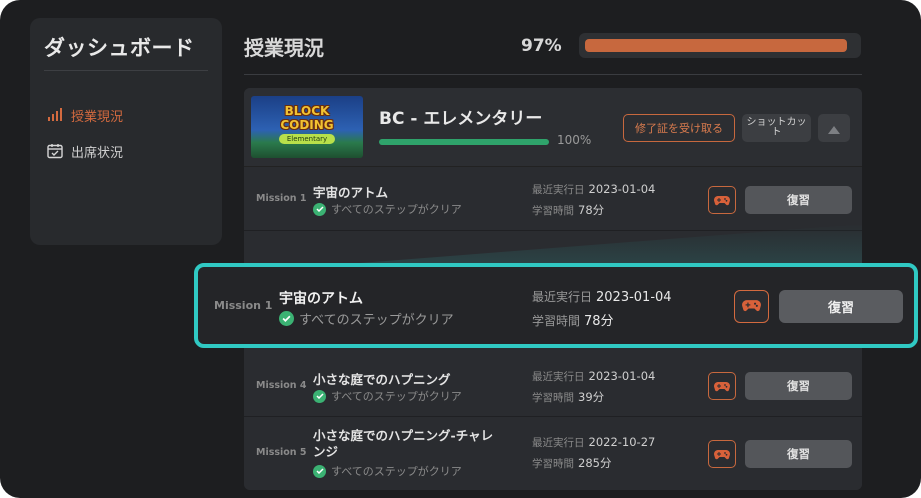  What do you see at coordinates (97, 117) in the screenshot?
I see `sidebar-item-label: 授業現況` at bounding box center [97, 117].